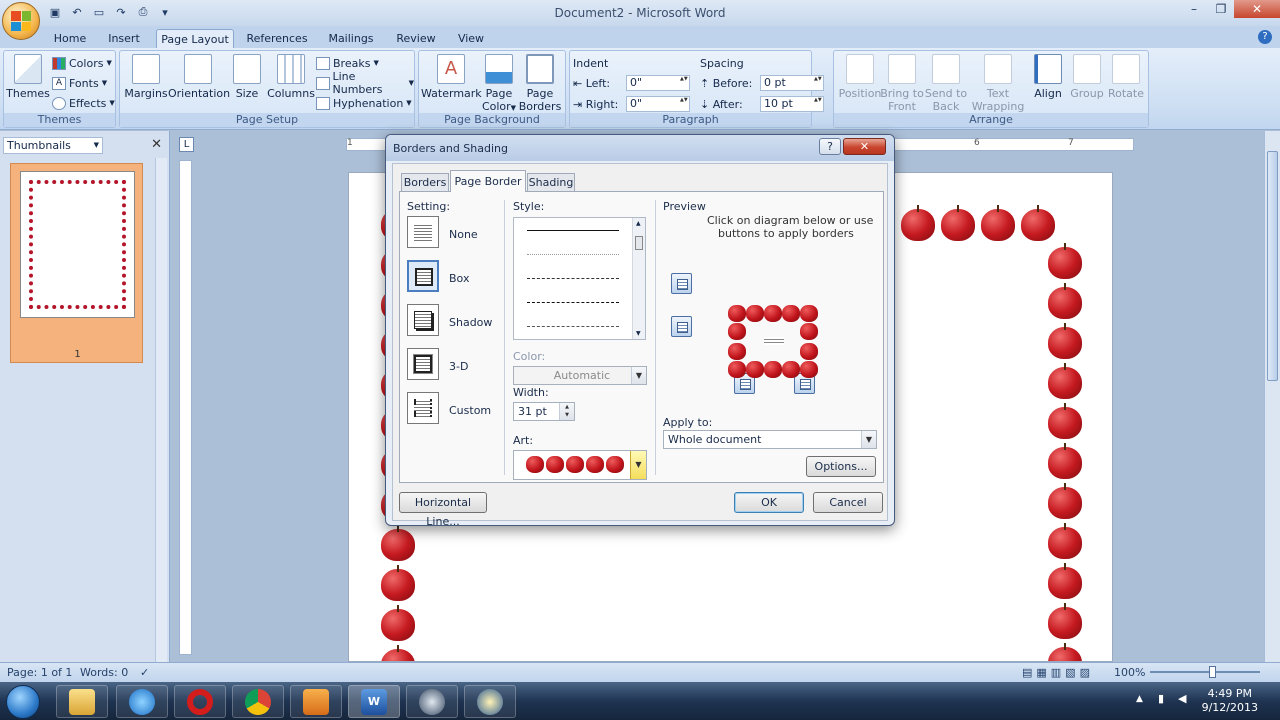 The width and height of the screenshot is (1280, 720). What do you see at coordinates (848, 502) in the screenshot?
I see `cancel-button: Cancel` at bounding box center [848, 502].